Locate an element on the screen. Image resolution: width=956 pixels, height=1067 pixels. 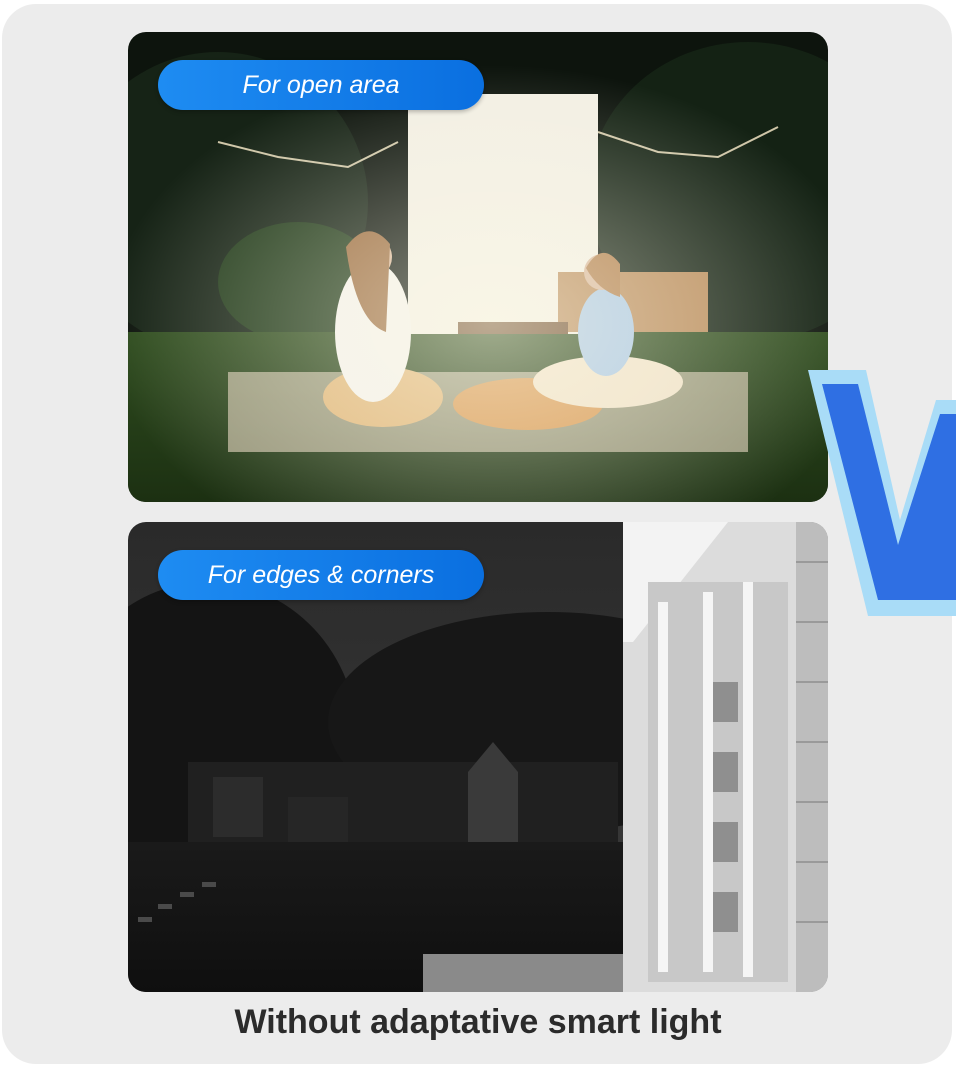
caption: Without adaptative smart light is located at coordinates (478, 1022).